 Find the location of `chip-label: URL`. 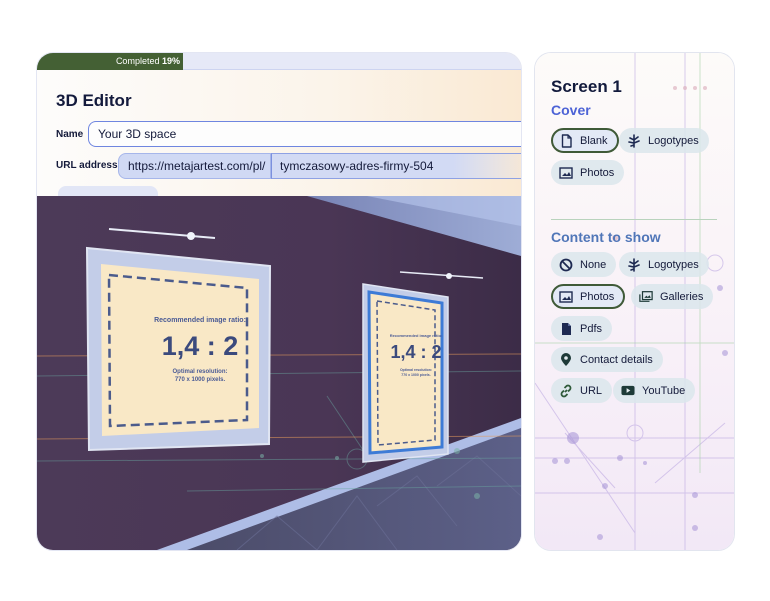

chip-label: URL is located at coordinates (591, 390).